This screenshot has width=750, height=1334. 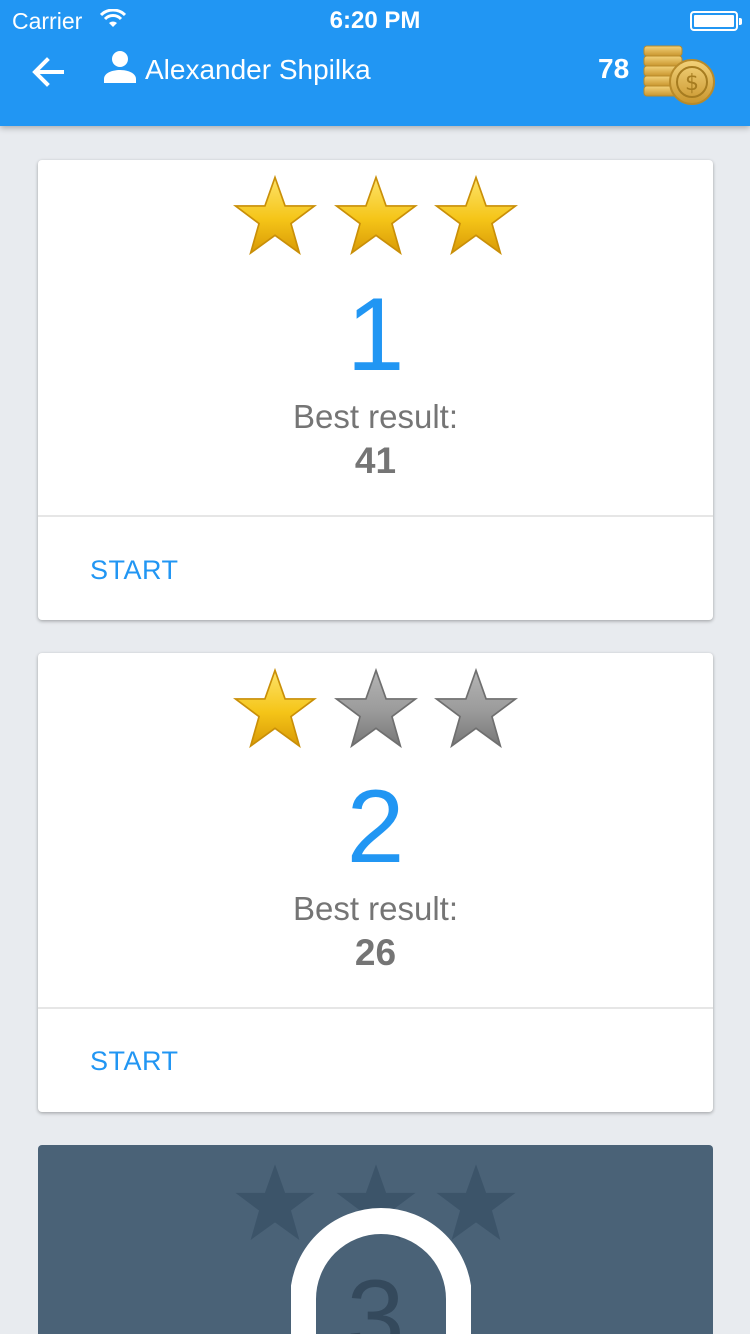 What do you see at coordinates (679, 75) in the screenshot?
I see `coins-icon: $` at bounding box center [679, 75].